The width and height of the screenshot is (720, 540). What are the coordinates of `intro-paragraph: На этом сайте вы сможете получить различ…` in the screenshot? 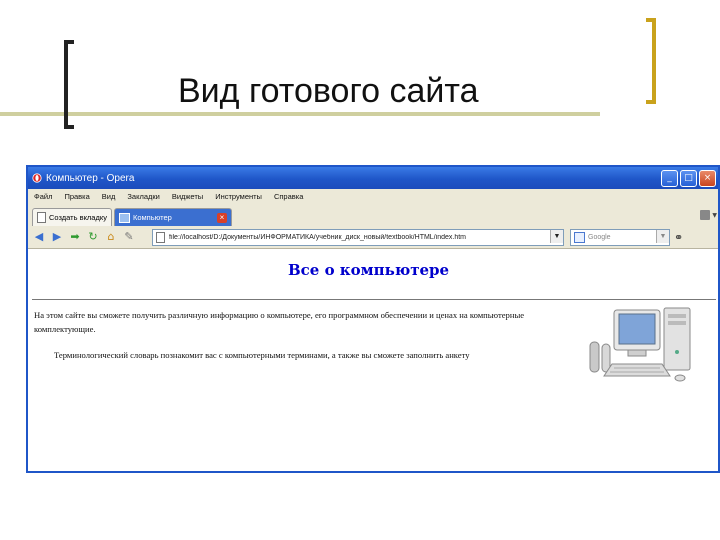 It's located at (279, 322).